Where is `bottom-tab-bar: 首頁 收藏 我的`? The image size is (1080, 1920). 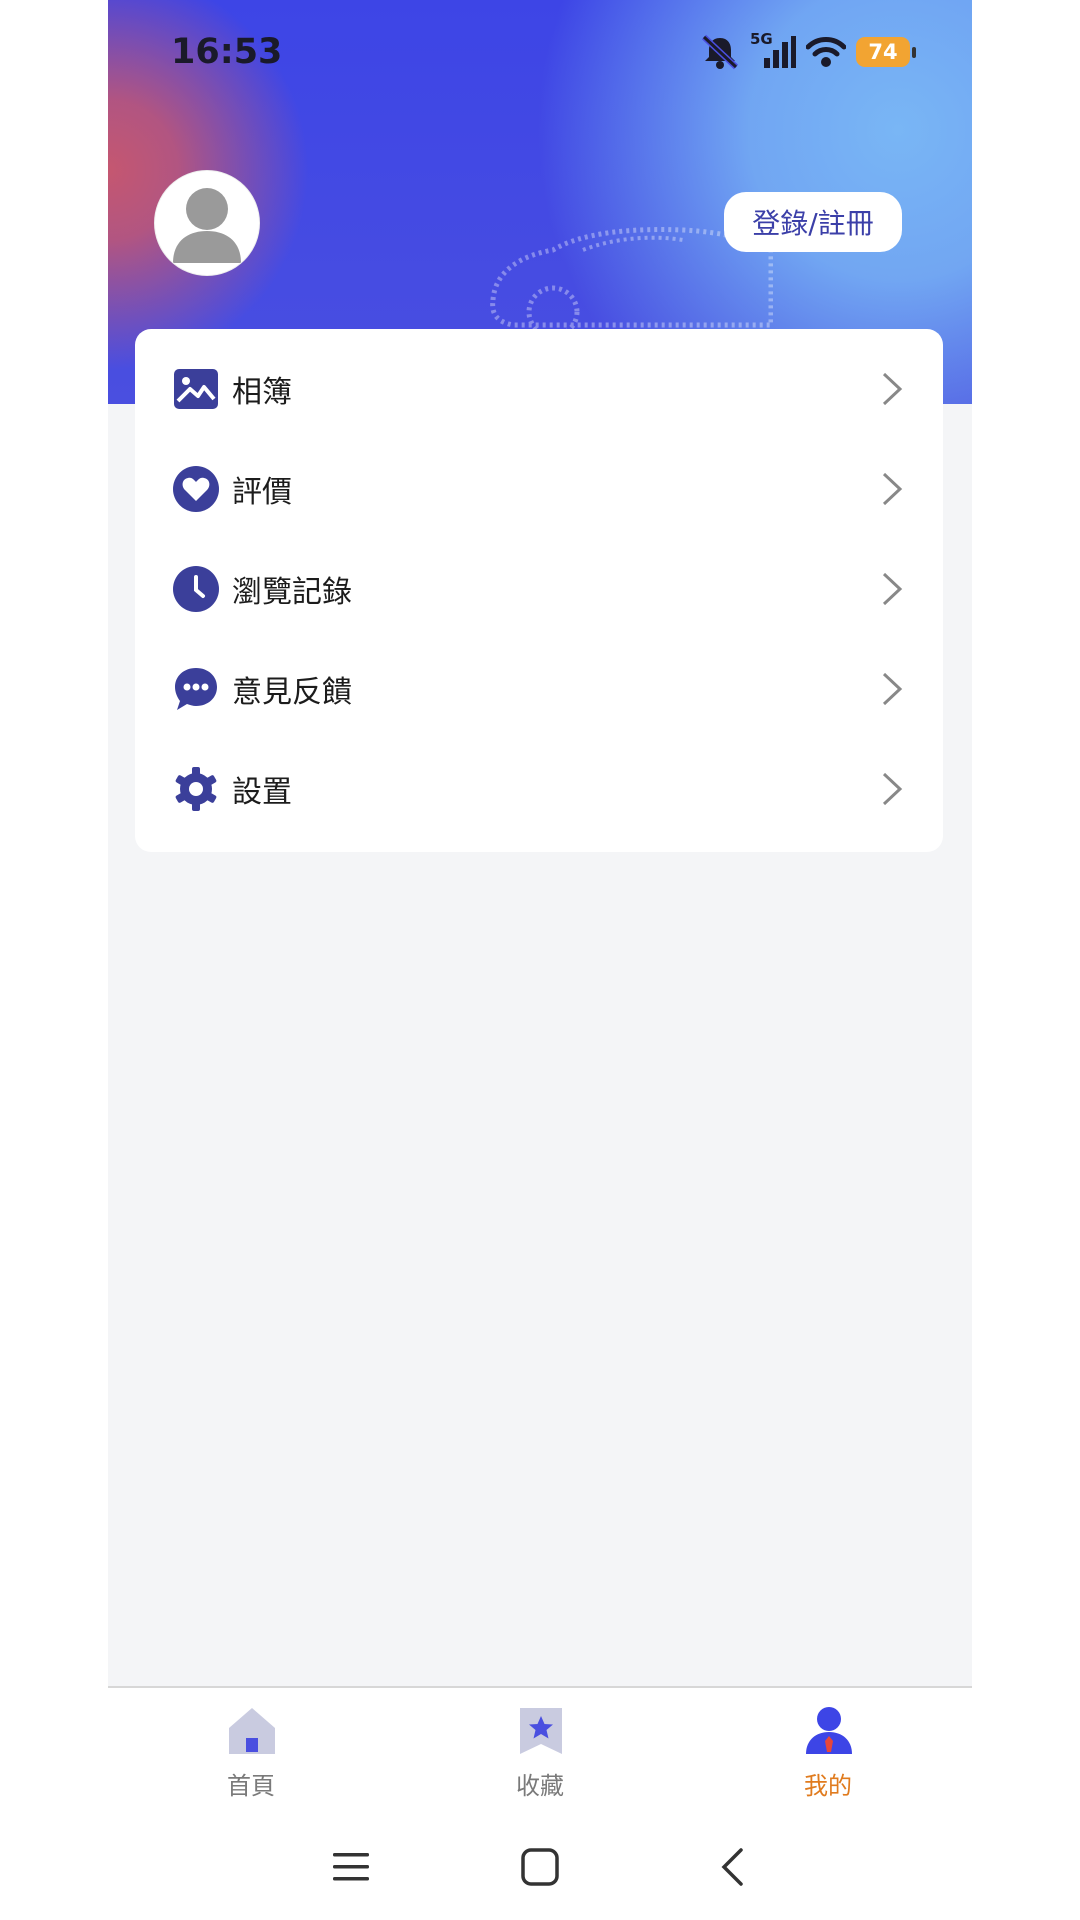
bottom-tab-bar: 首頁 收藏 我的 is located at coordinates (540, 1749).